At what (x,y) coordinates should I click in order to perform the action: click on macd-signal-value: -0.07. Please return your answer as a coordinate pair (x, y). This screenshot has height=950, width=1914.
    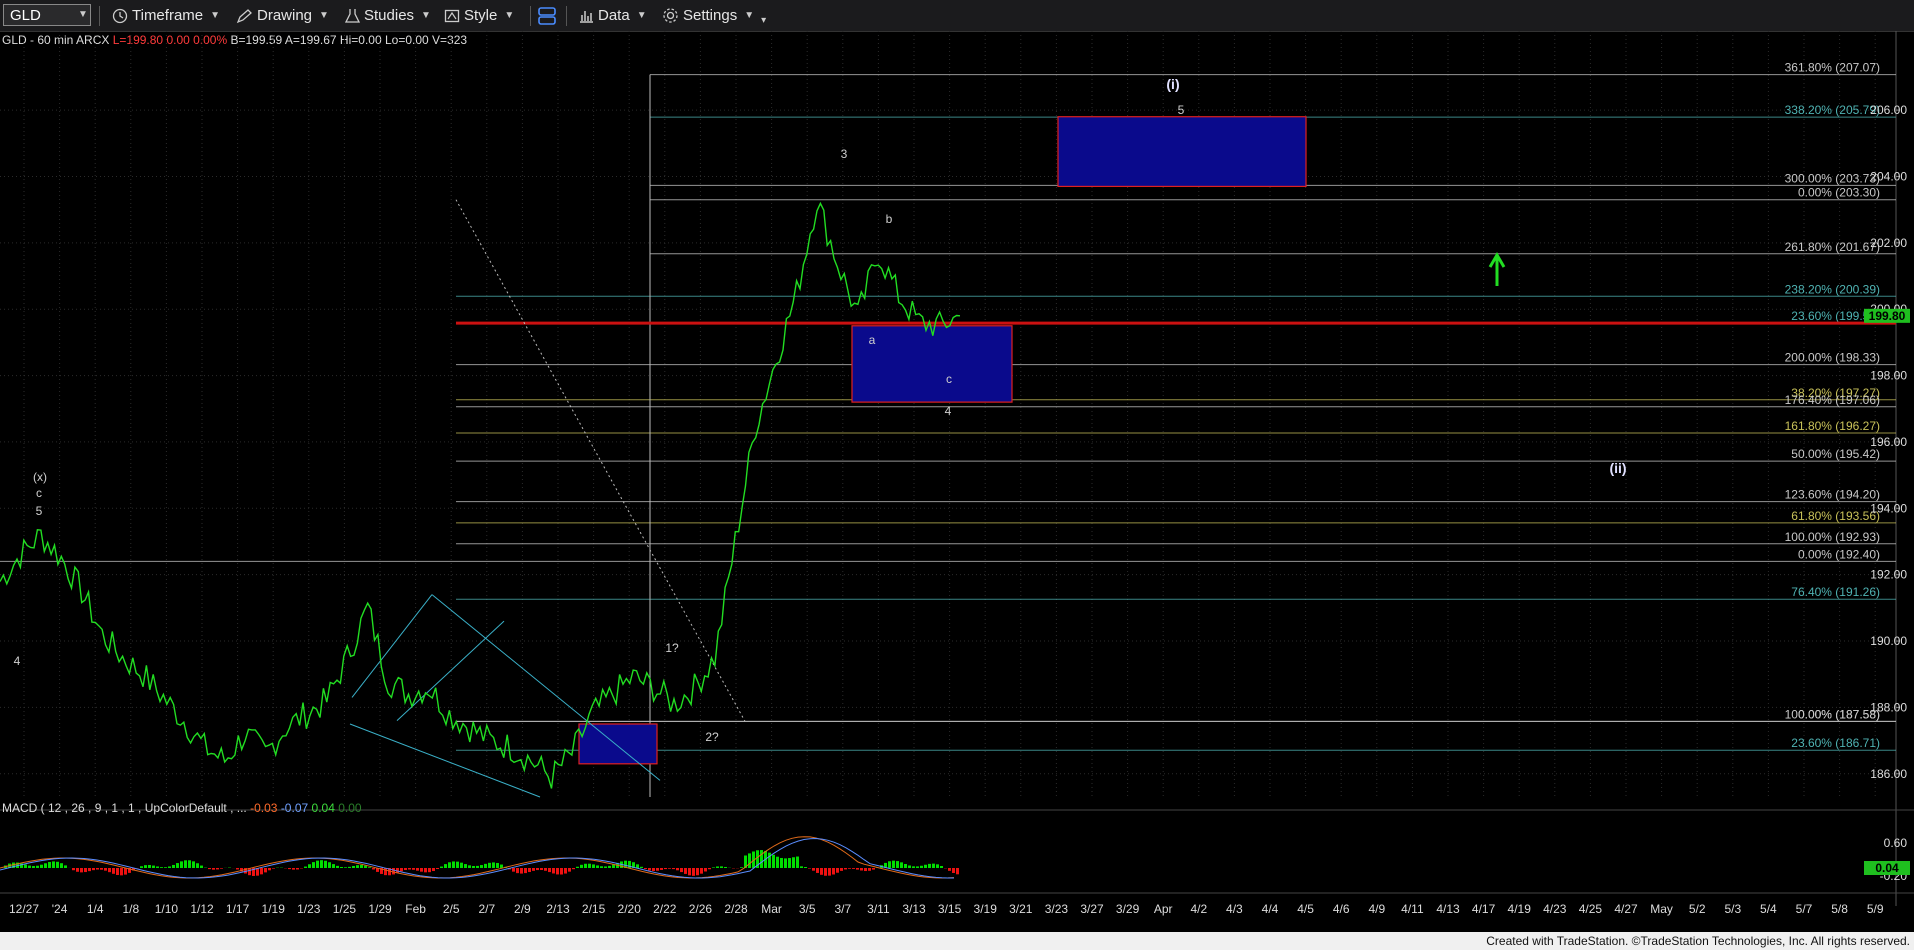
    Looking at the image, I should click on (294, 808).